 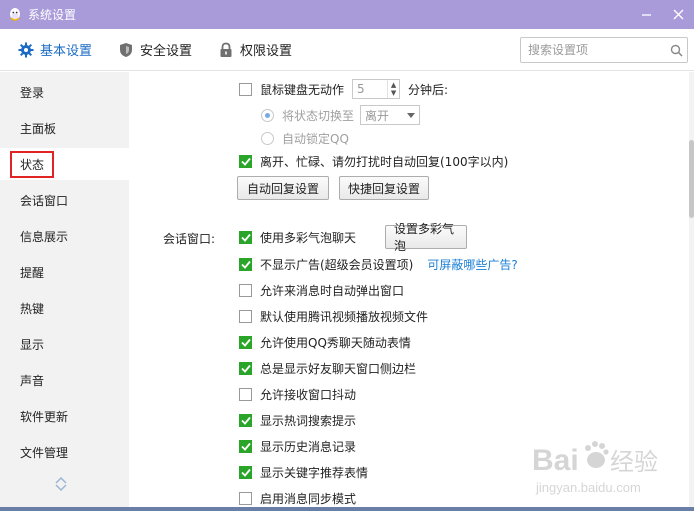 I want to click on chat-option-label: 启用消息同步模式, so click(x=308, y=498).